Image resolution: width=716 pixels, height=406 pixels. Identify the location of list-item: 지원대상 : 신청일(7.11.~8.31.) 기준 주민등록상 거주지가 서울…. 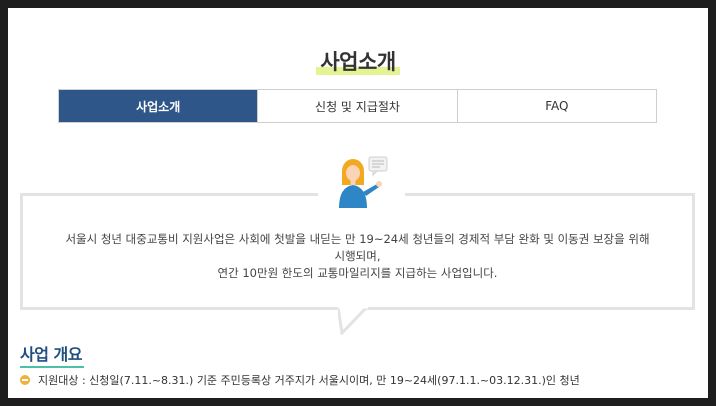
(300, 380).